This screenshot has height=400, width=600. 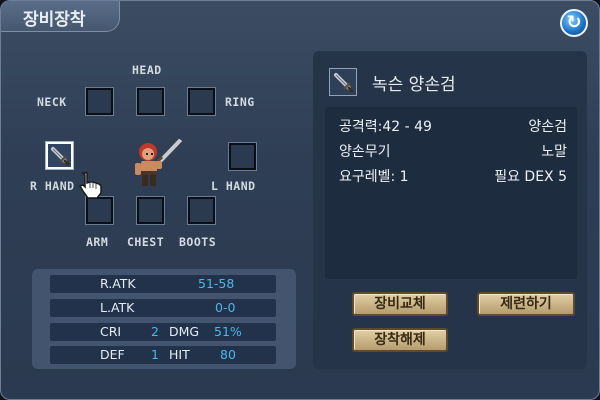 What do you see at coordinates (52, 102) in the screenshot?
I see `slot-label-neck: NECK` at bounding box center [52, 102].